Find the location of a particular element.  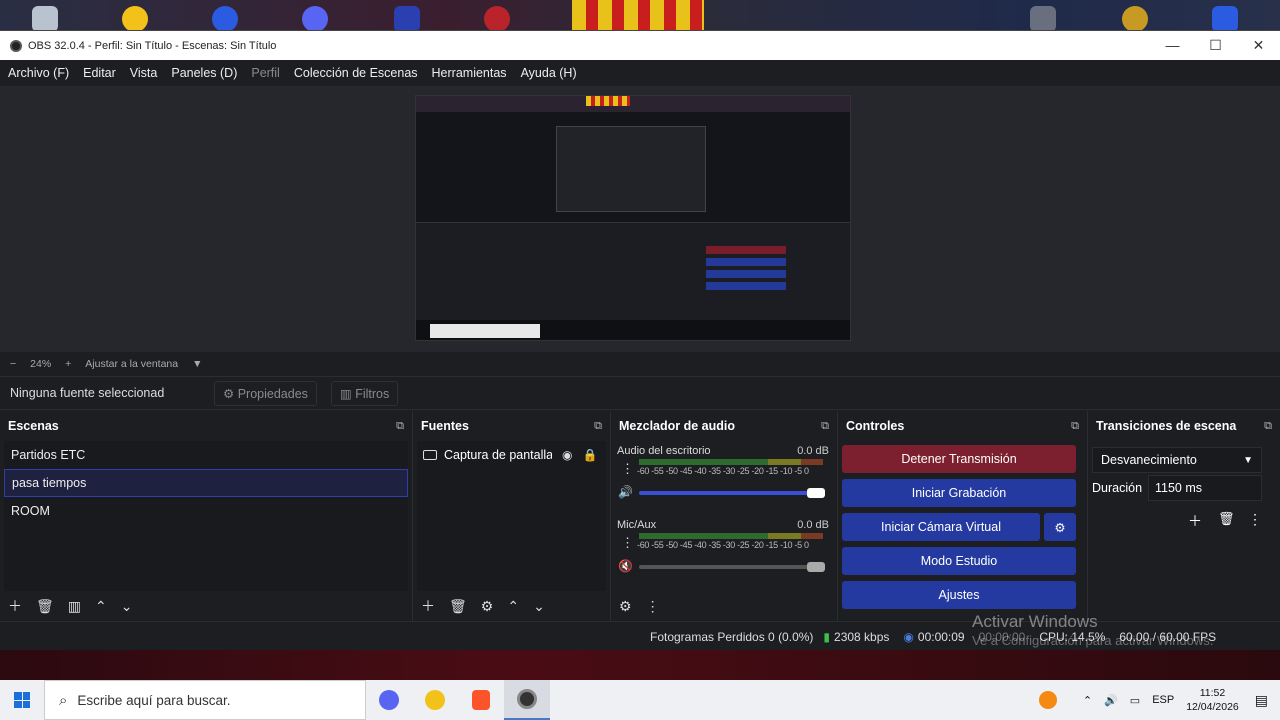

activation-watermark-sub: Ve a Configuración para activar Windows. is located at coordinates (1093, 640).